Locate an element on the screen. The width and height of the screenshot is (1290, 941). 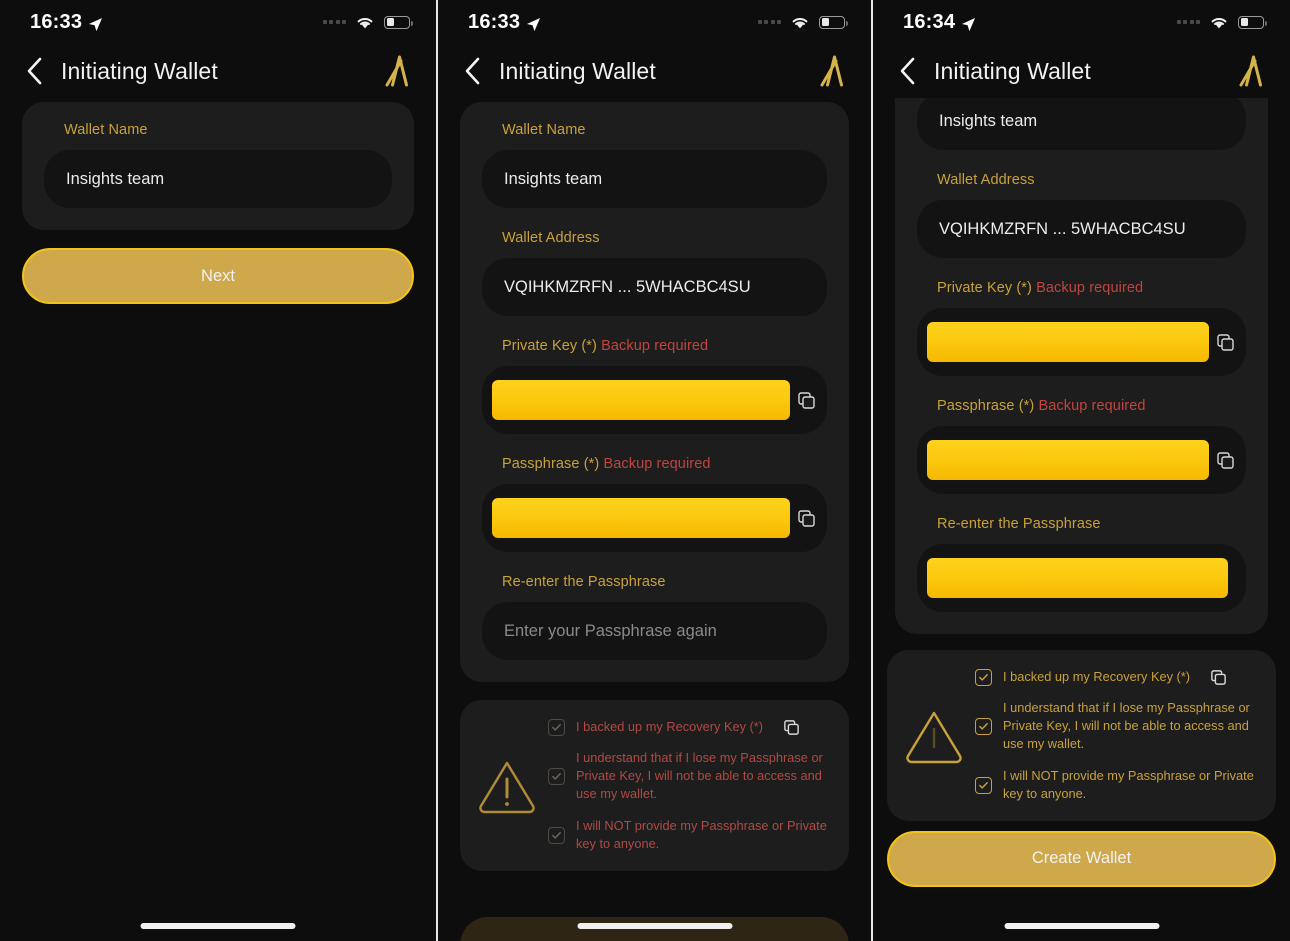
next-button: Next is located at coordinates (218, 276).